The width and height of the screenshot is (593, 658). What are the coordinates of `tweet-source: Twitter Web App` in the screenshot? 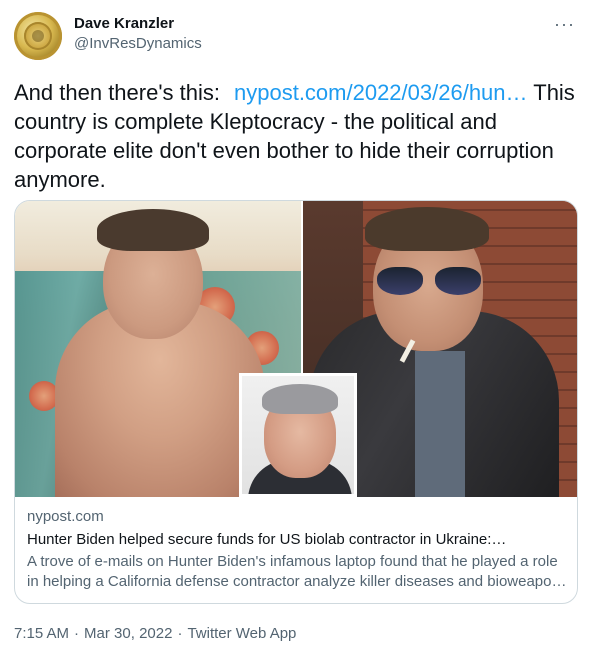 It's located at (241, 633).